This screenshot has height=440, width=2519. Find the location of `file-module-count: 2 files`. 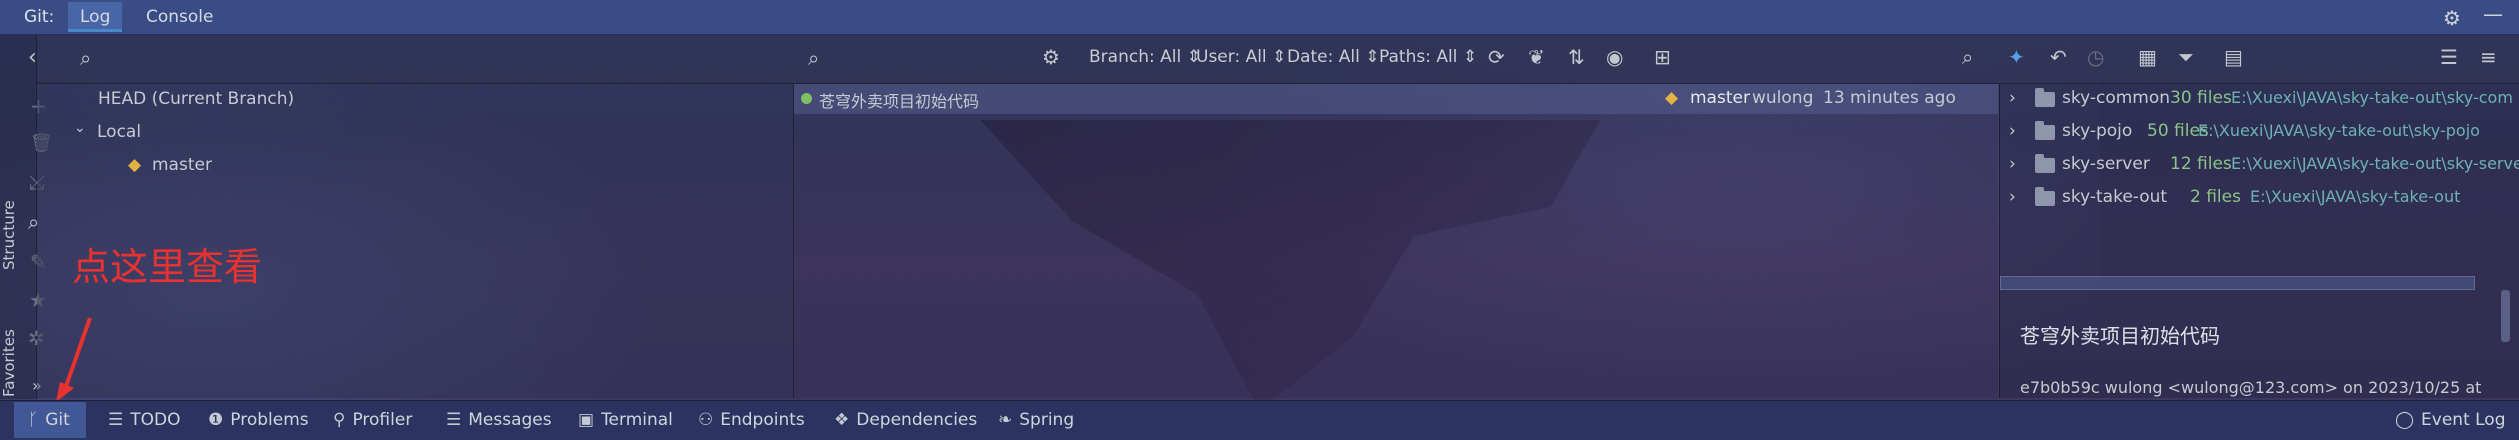

file-module-count: 2 files is located at coordinates (2215, 197).